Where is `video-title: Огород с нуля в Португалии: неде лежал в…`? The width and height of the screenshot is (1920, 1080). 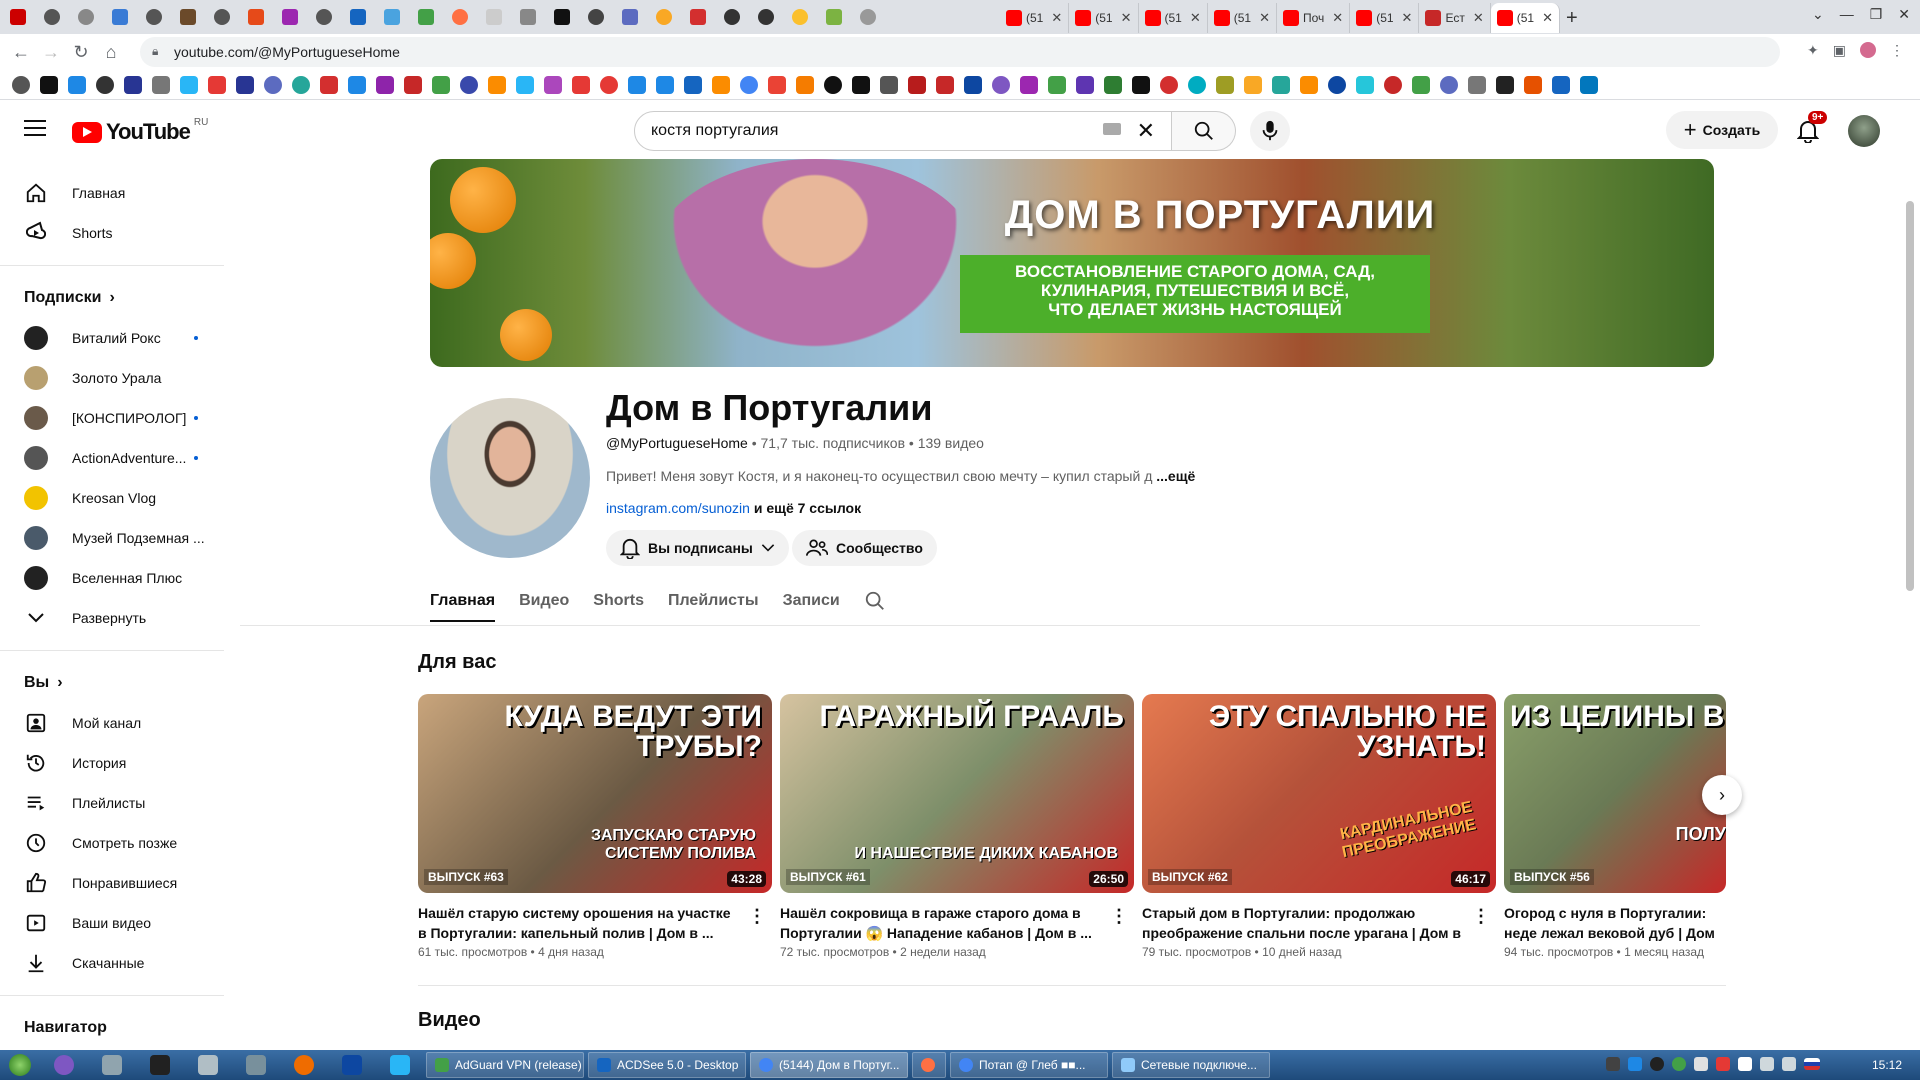
video-title: Огород с нуля в Португалии: неде лежал в… is located at coordinates (1615, 923).